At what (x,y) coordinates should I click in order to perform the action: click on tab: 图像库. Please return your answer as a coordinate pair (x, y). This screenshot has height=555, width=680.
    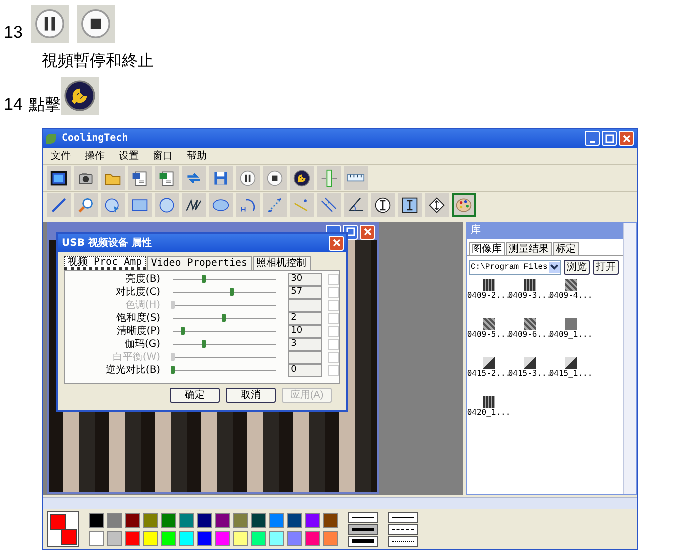
    Looking at the image, I should click on (487, 248).